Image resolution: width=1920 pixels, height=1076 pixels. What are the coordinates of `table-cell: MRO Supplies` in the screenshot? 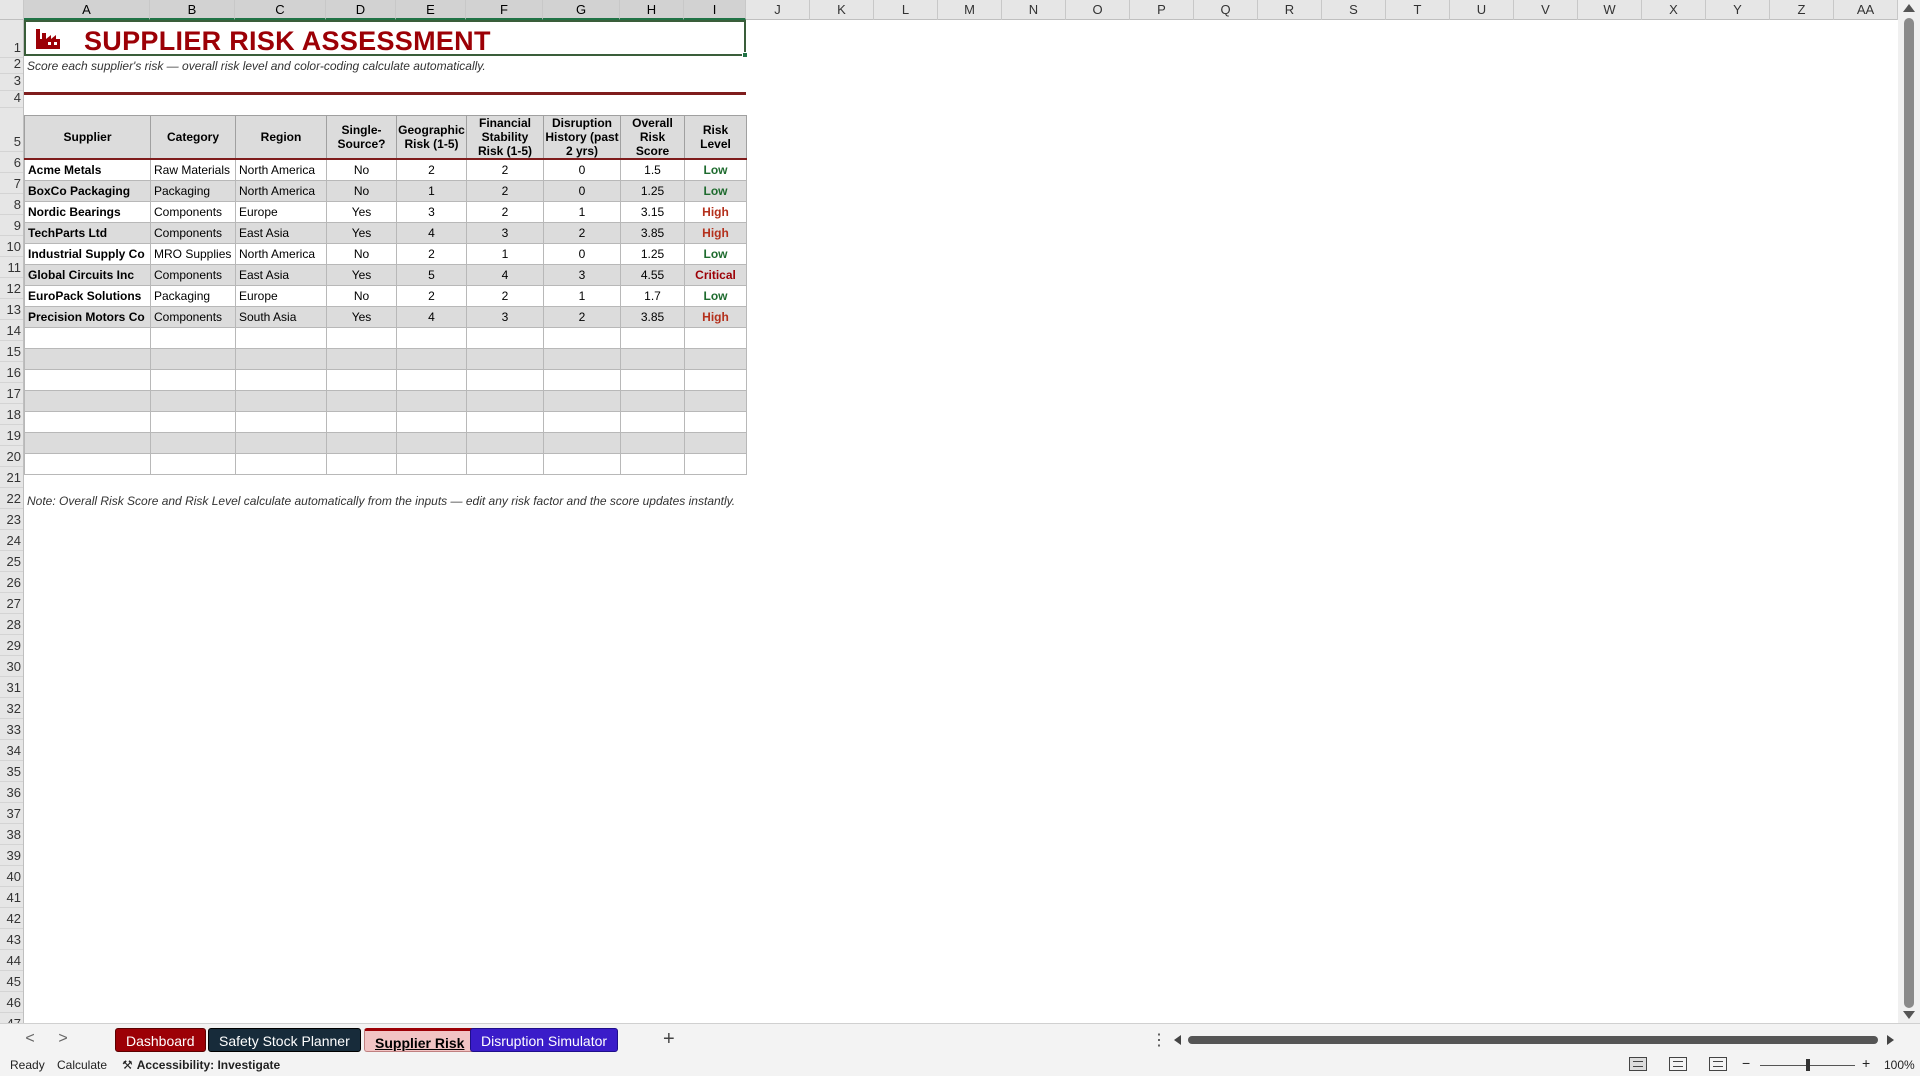 It's located at (193, 253).